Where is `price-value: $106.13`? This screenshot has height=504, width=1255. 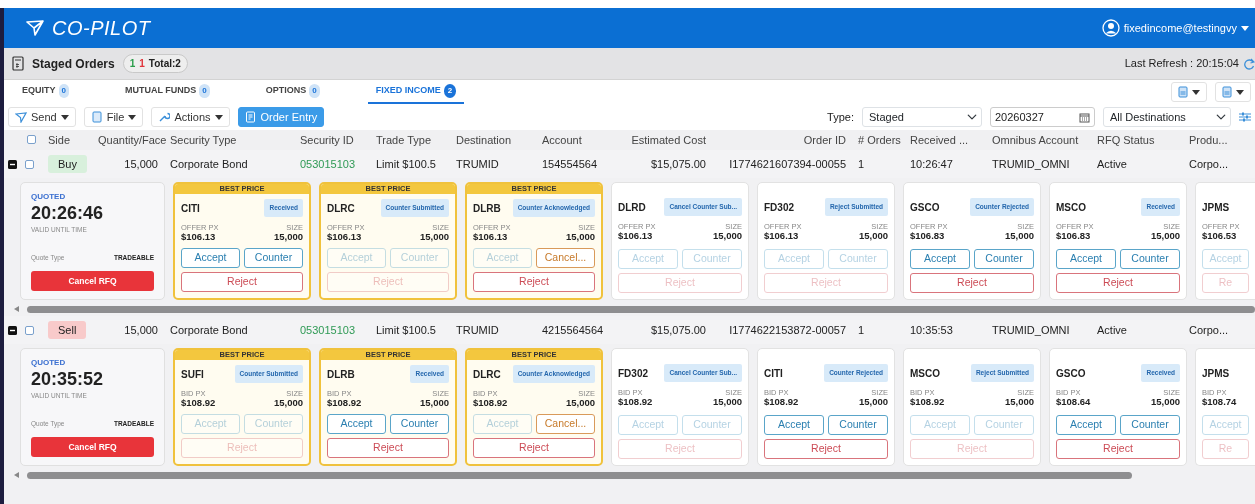 price-value: $106.13 is located at coordinates (782, 235).